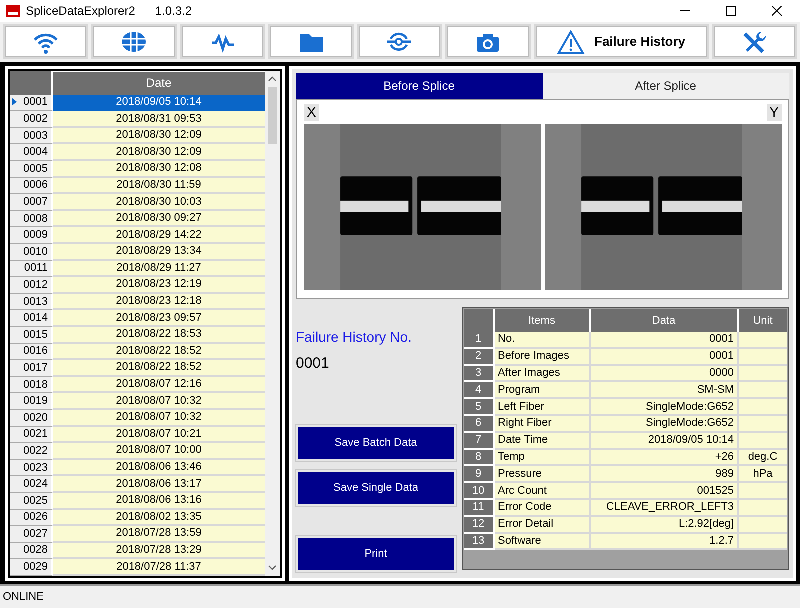 This screenshot has width=800, height=608. Describe the element at coordinates (159, 285) in the screenshot. I see `date-cell: 2018/08/23 12:19` at that location.